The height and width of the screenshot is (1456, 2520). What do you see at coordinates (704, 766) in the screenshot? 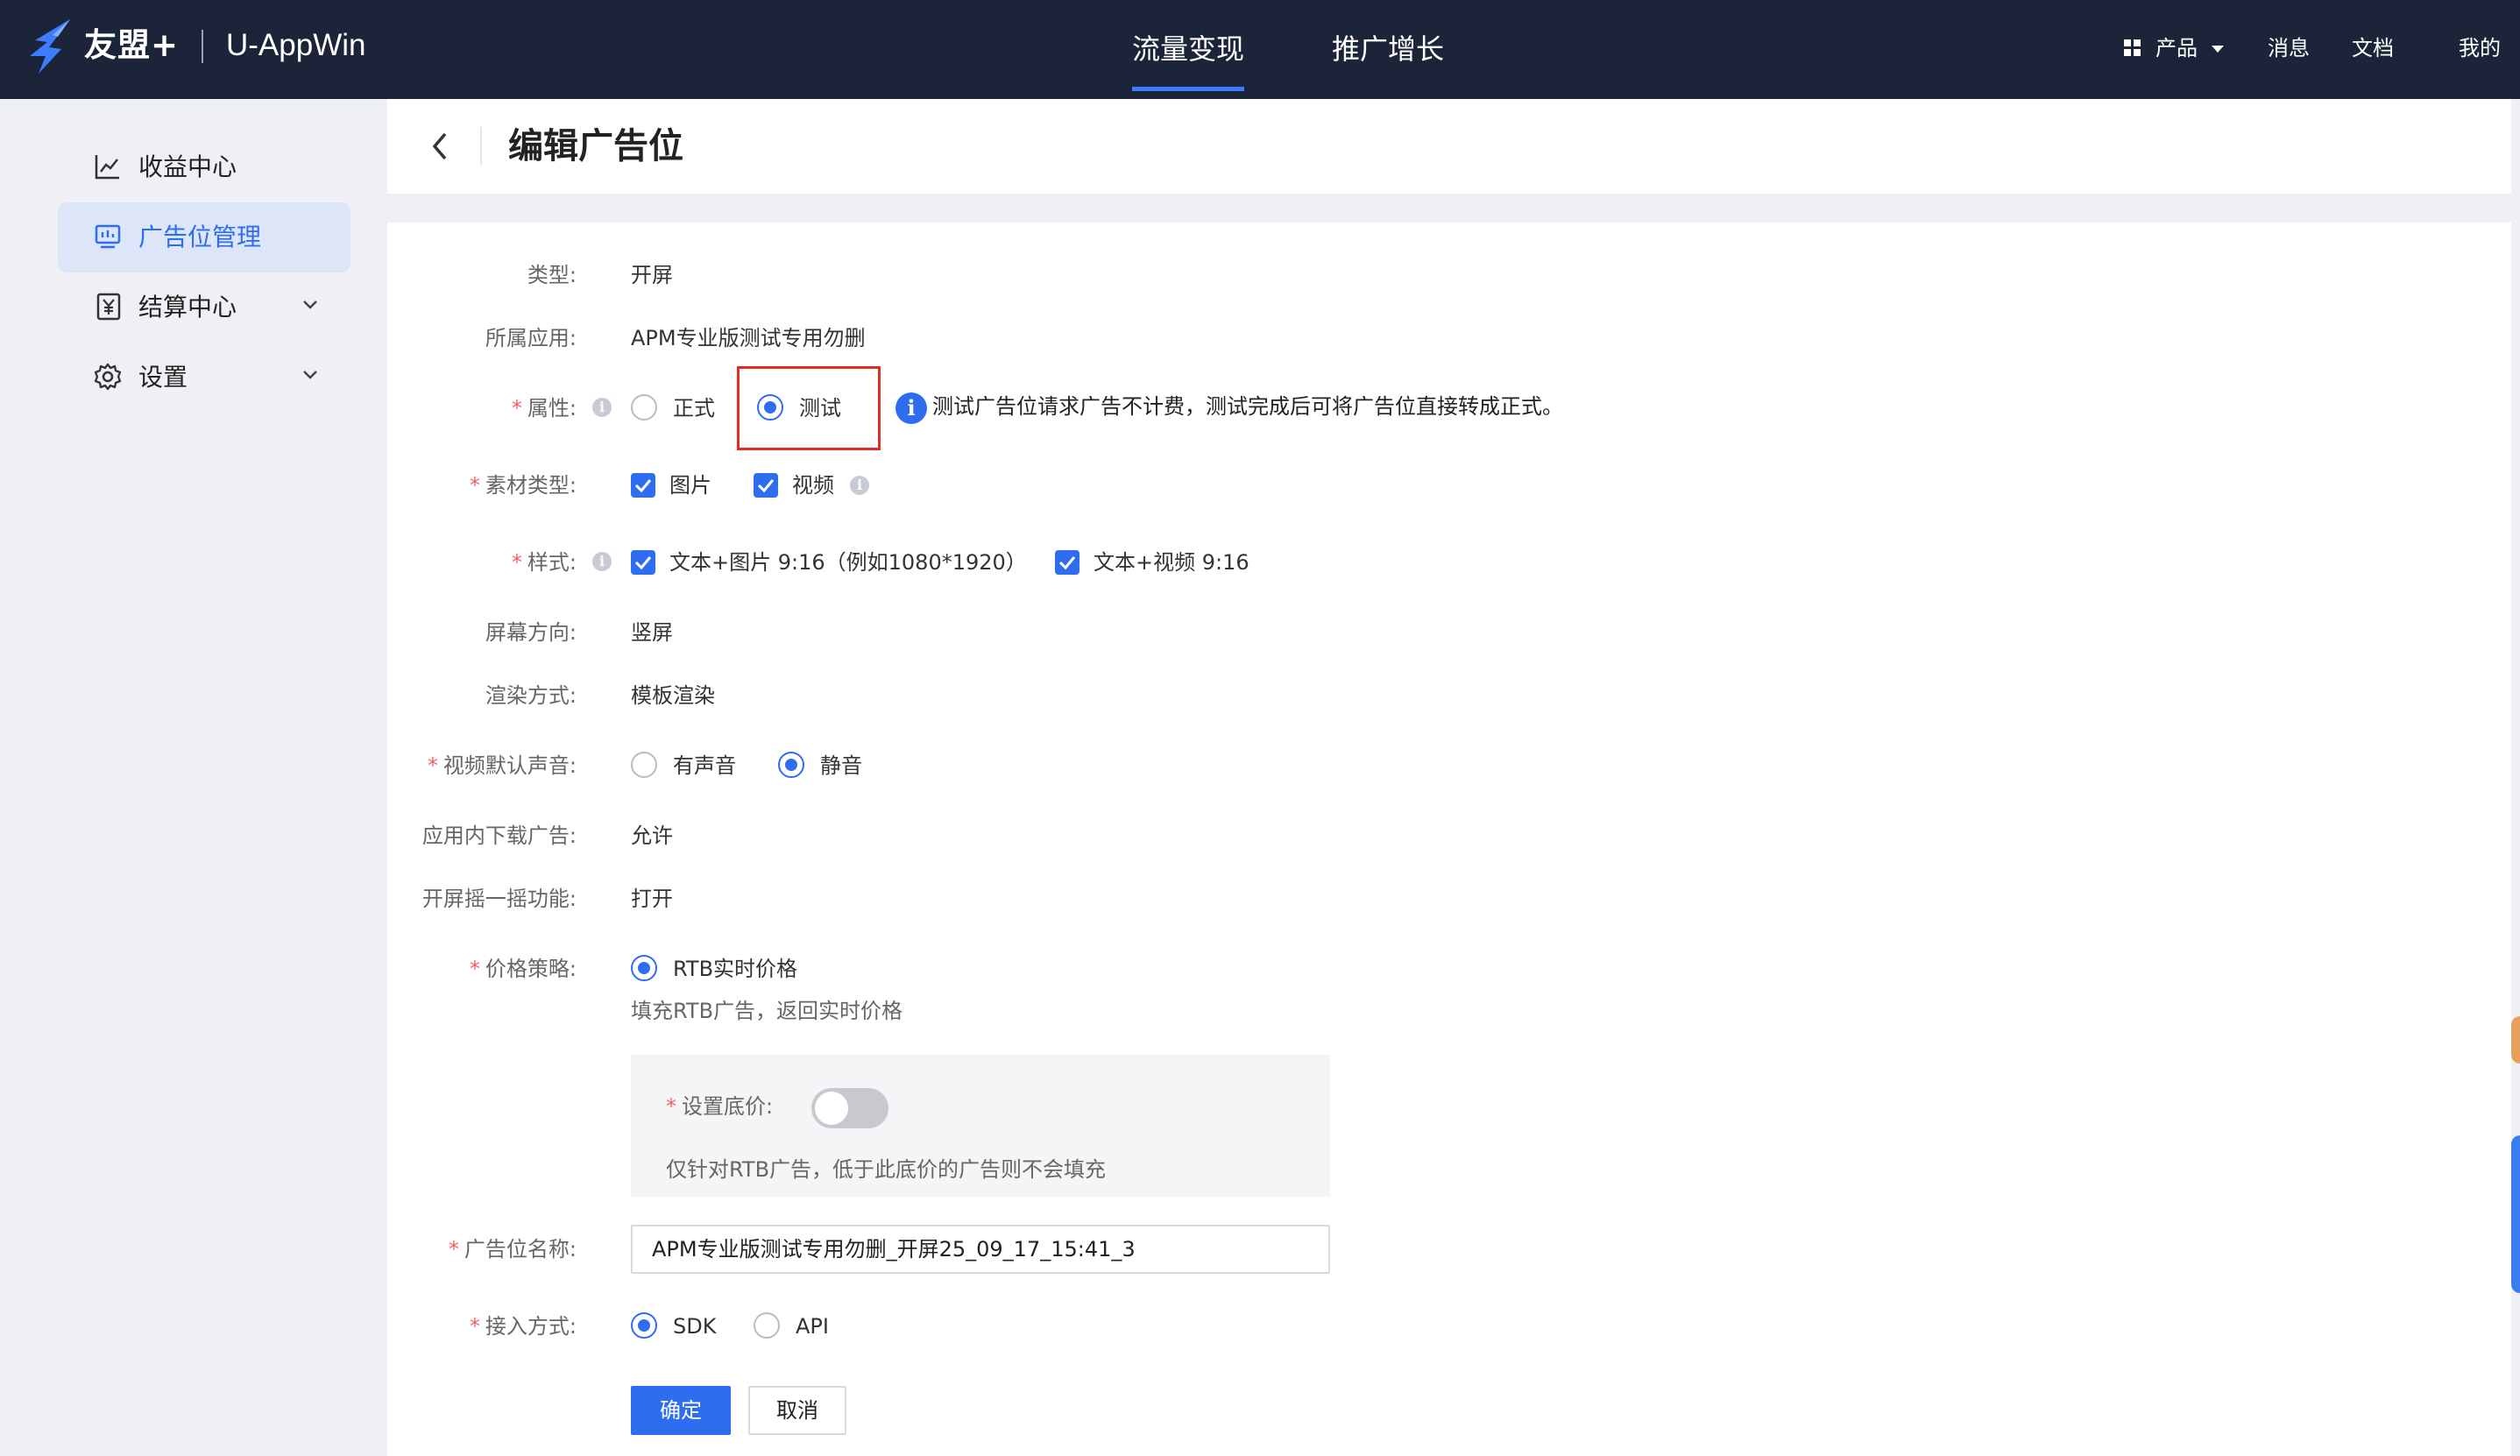
I see `sound-on-label: 有声音` at bounding box center [704, 766].